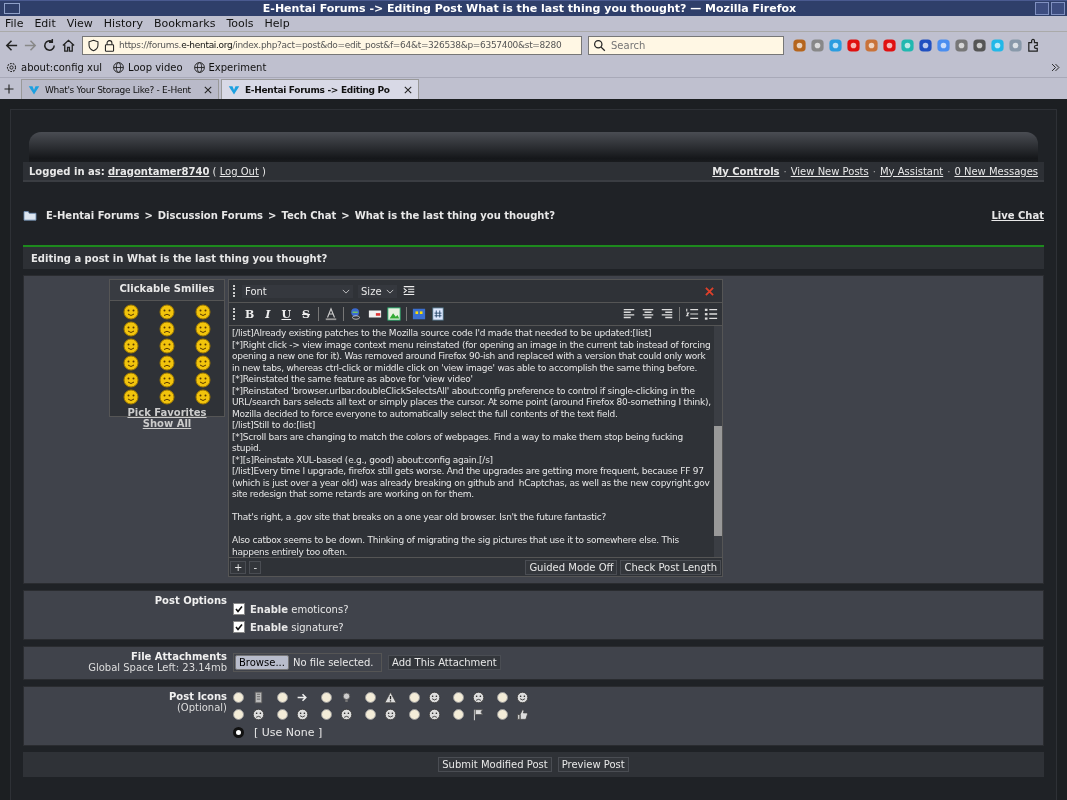  What do you see at coordinates (185, 23) in the screenshot?
I see `menu-item: Bookmarks` at bounding box center [185, 23].